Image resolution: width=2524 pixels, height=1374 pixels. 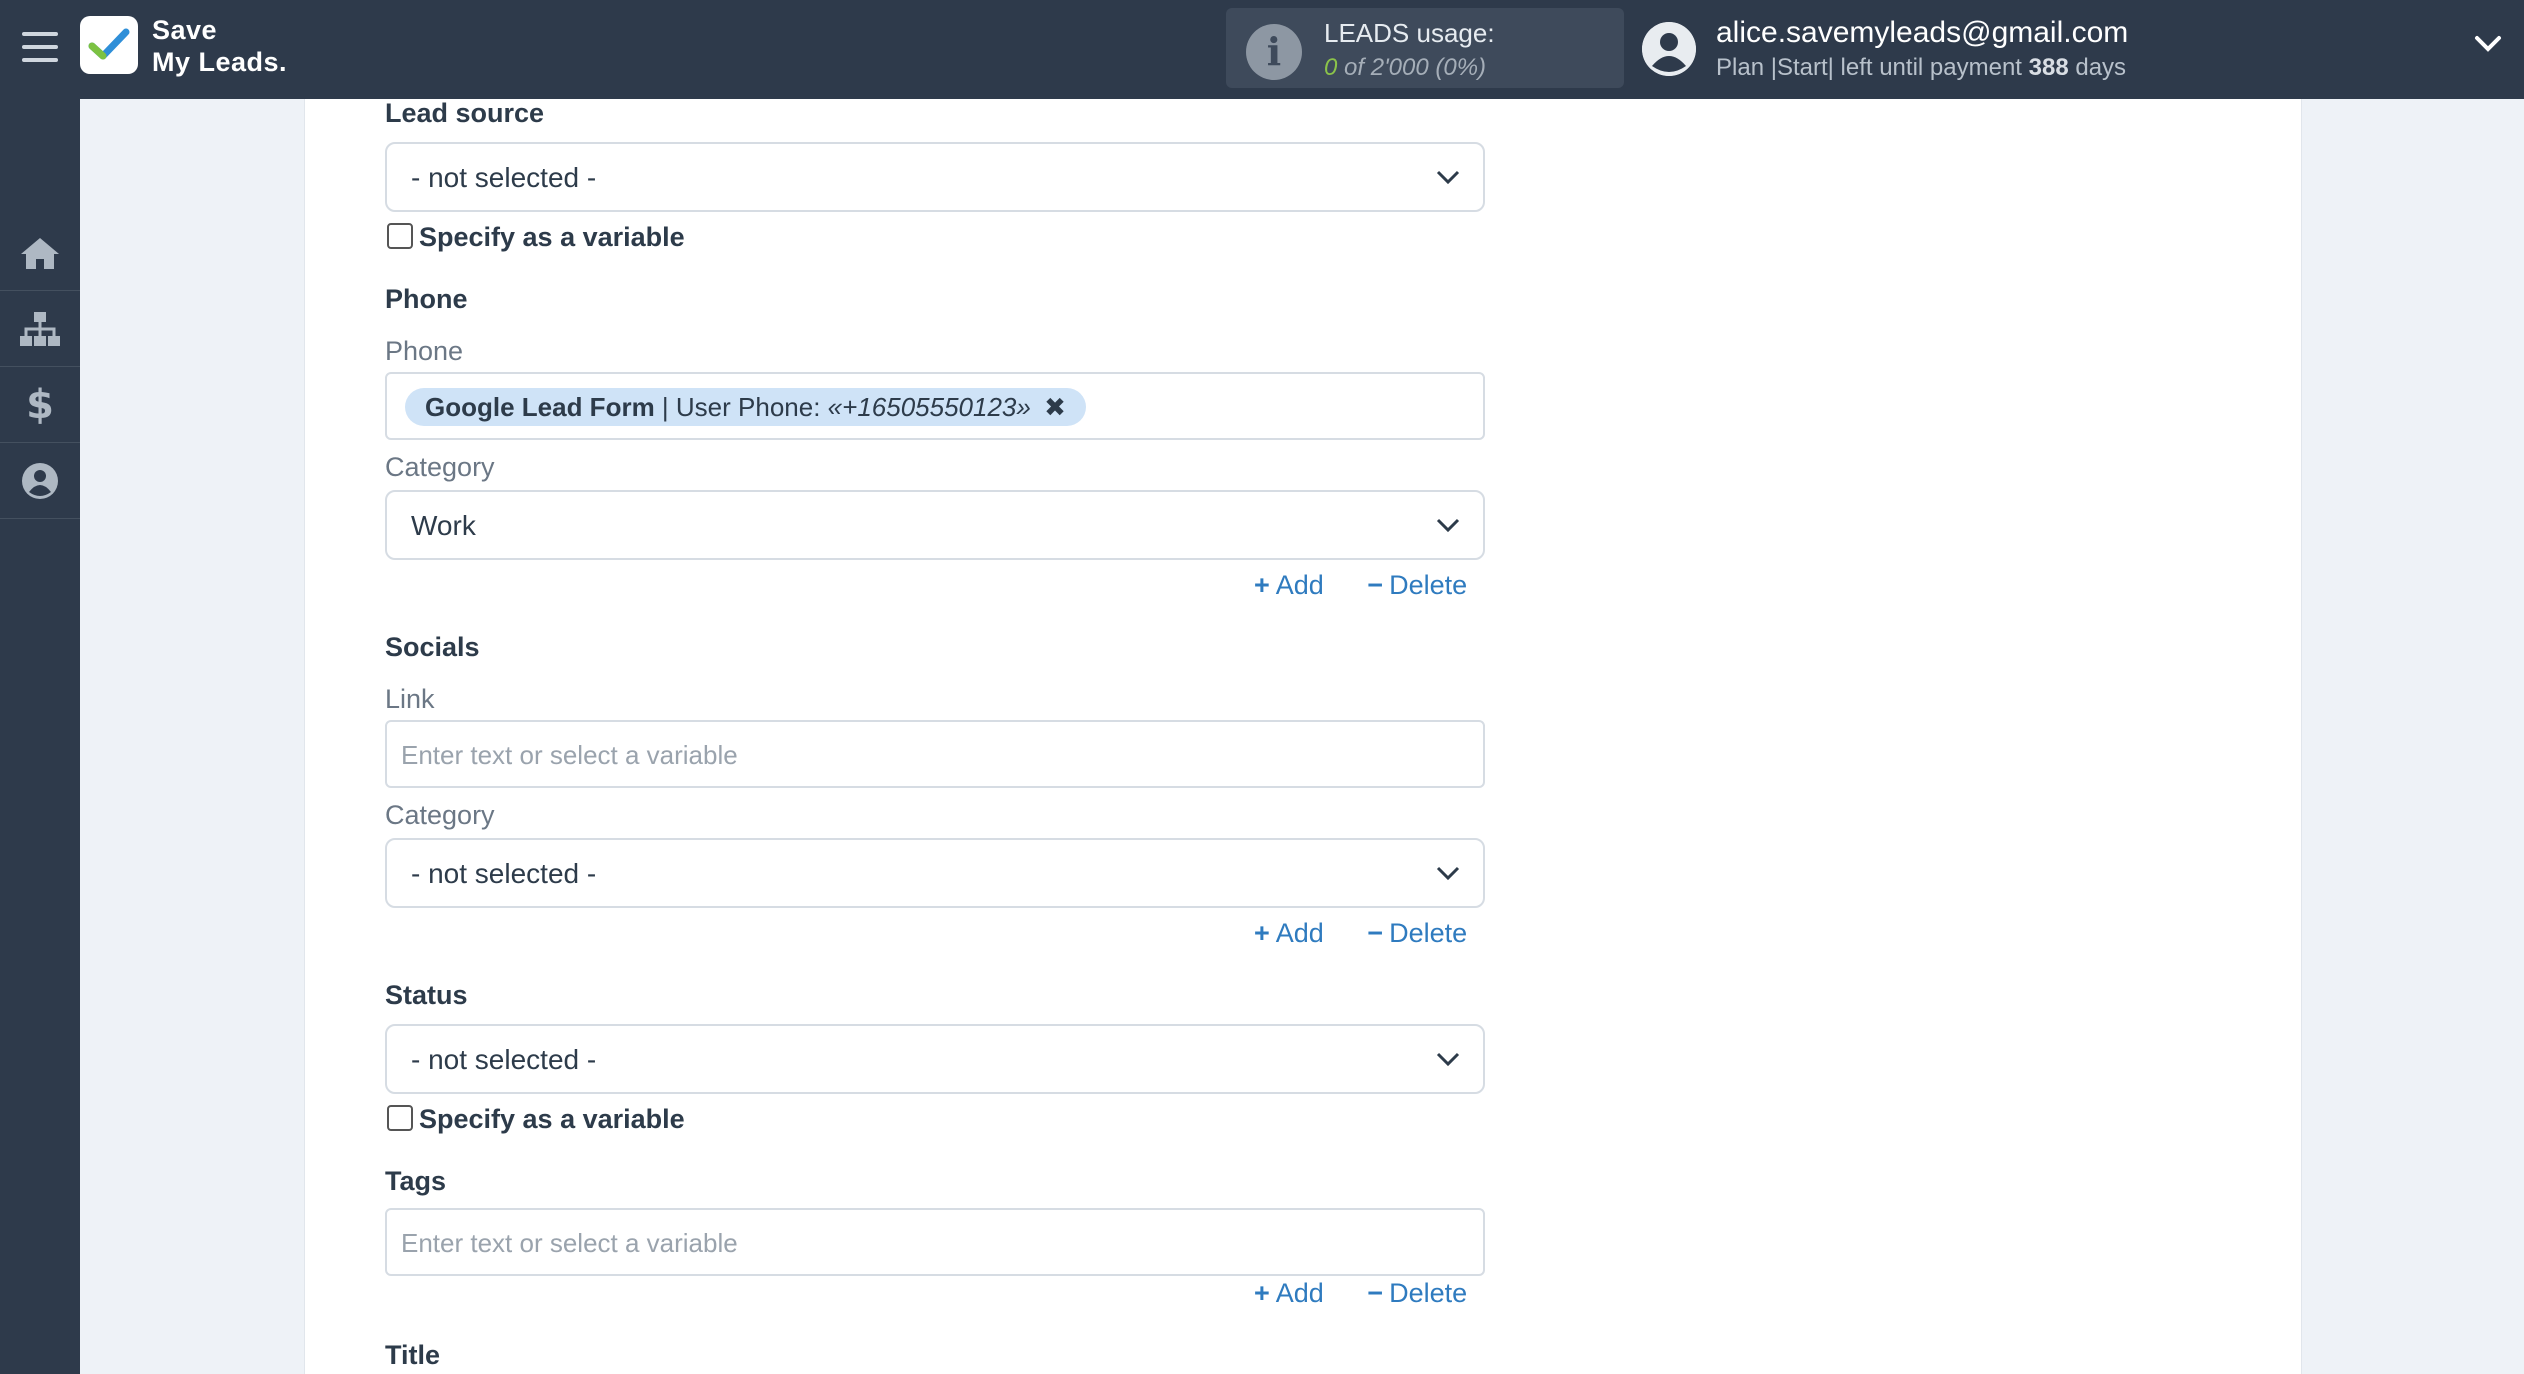 I want to click on phone-field-label: Phone, so click(x=424, y=351).